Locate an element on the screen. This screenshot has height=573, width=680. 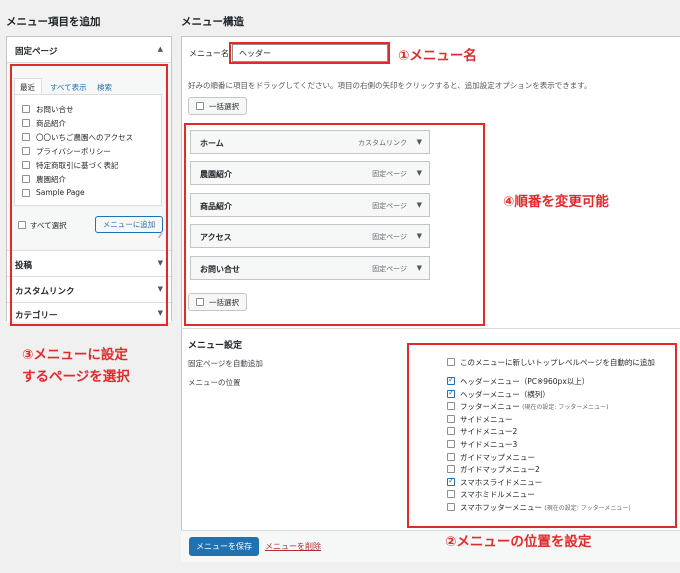
menu-structure-heading: メニュー構造 is located at coordinates (212, 22).